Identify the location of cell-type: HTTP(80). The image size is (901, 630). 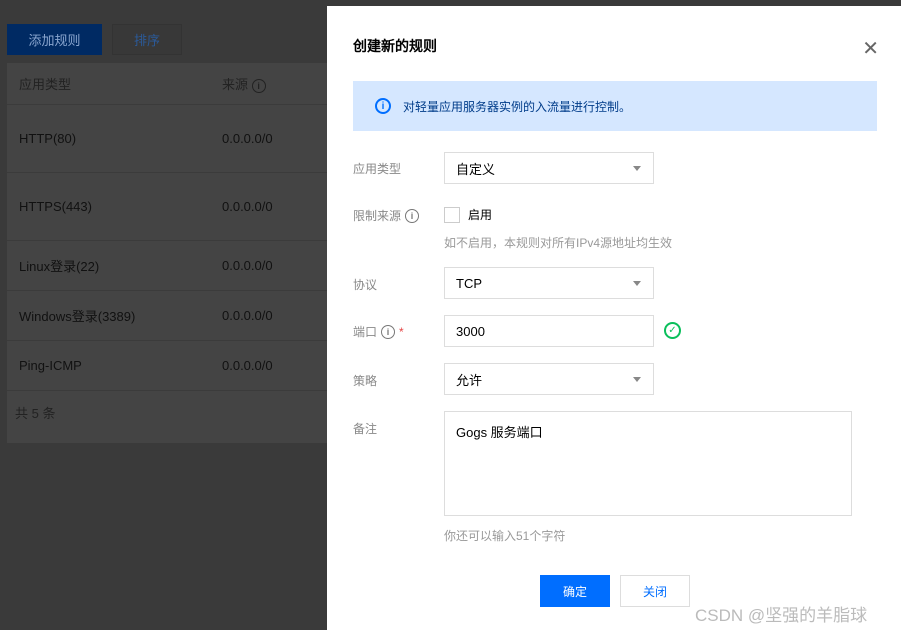
(48, 138).